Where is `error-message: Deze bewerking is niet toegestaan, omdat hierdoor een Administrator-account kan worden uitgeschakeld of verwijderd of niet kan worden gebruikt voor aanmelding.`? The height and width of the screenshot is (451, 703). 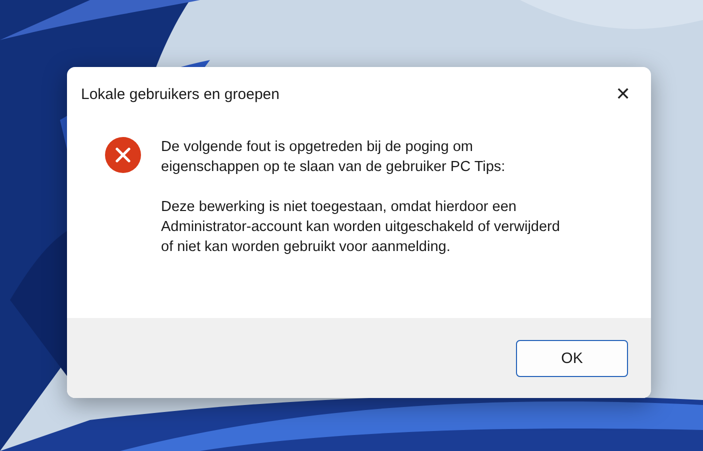 error-message: Deze bewerking is niet toegestaan, omdat hierdoor een Administrator-account kan worden uitgeschakeld of verwijderd of niet kan worden gebruikt voor aanmelding. is located at coordinates (361, 227).